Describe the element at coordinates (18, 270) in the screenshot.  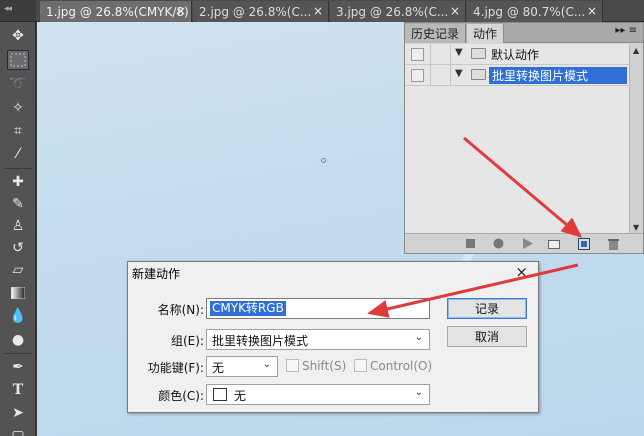
I see `eraser-tool-icon: ▱` at that location.